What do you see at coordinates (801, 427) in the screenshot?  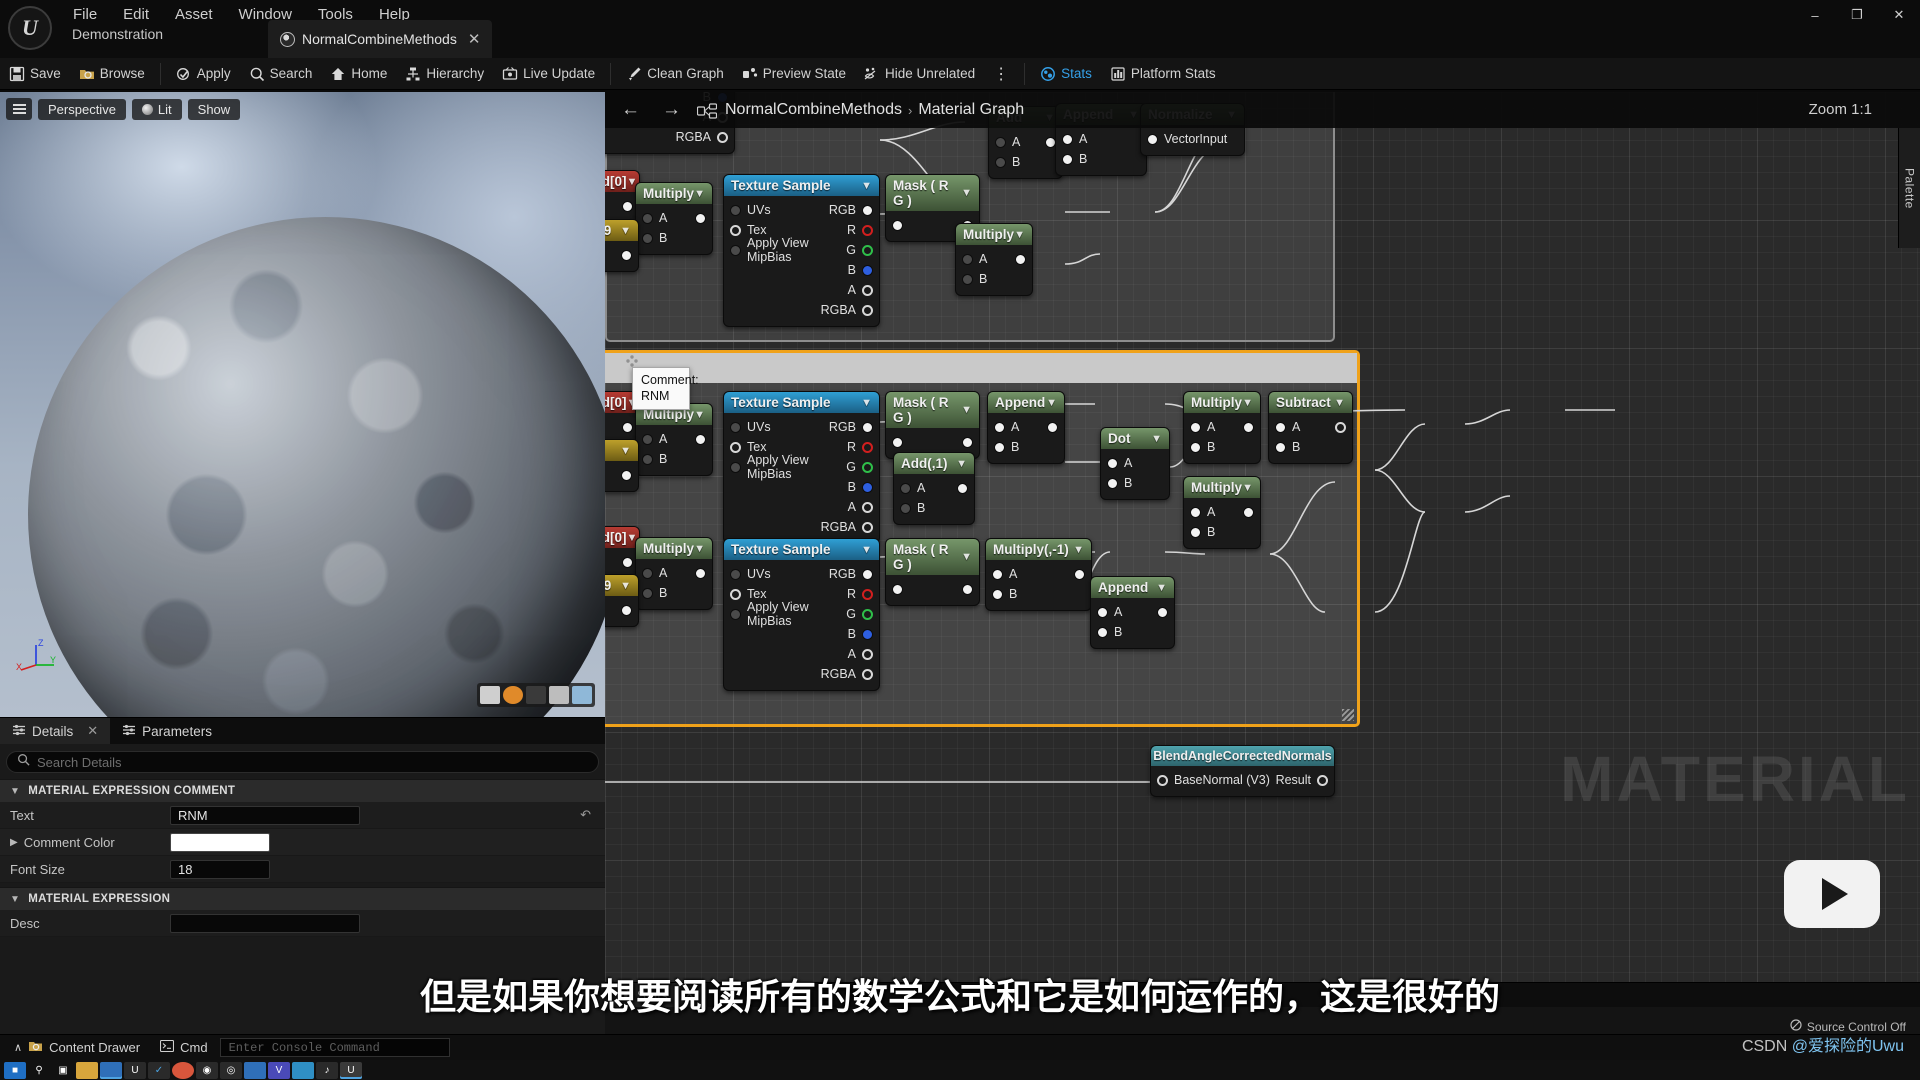 I see `pin-row: UVs RGB` at bounding box center [801, 427].